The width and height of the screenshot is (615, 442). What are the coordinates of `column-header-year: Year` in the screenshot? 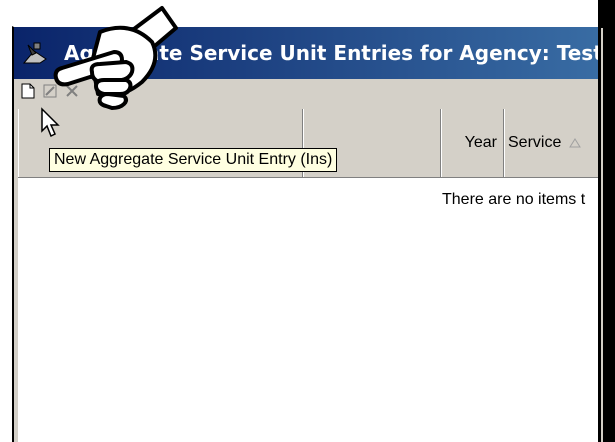 It's located at (472, 143).